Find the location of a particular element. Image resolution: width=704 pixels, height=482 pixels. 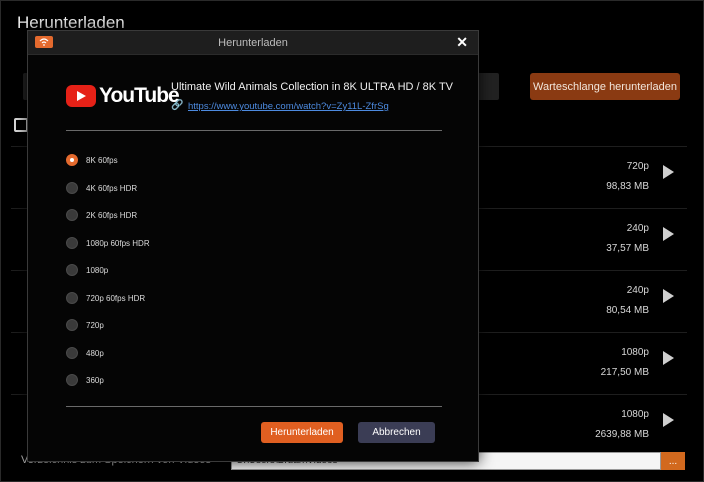

dialog-title: Herunterladen is located at coordinates (253, 43).